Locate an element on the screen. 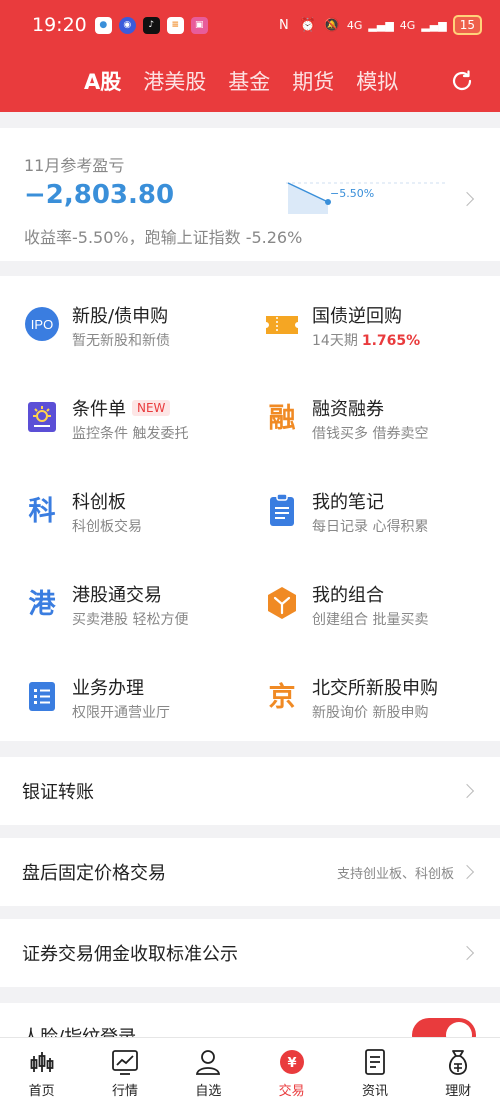 This screenshot has height=1105, width=500. tab-futures: 期货 is located at coordinates (313, 81).